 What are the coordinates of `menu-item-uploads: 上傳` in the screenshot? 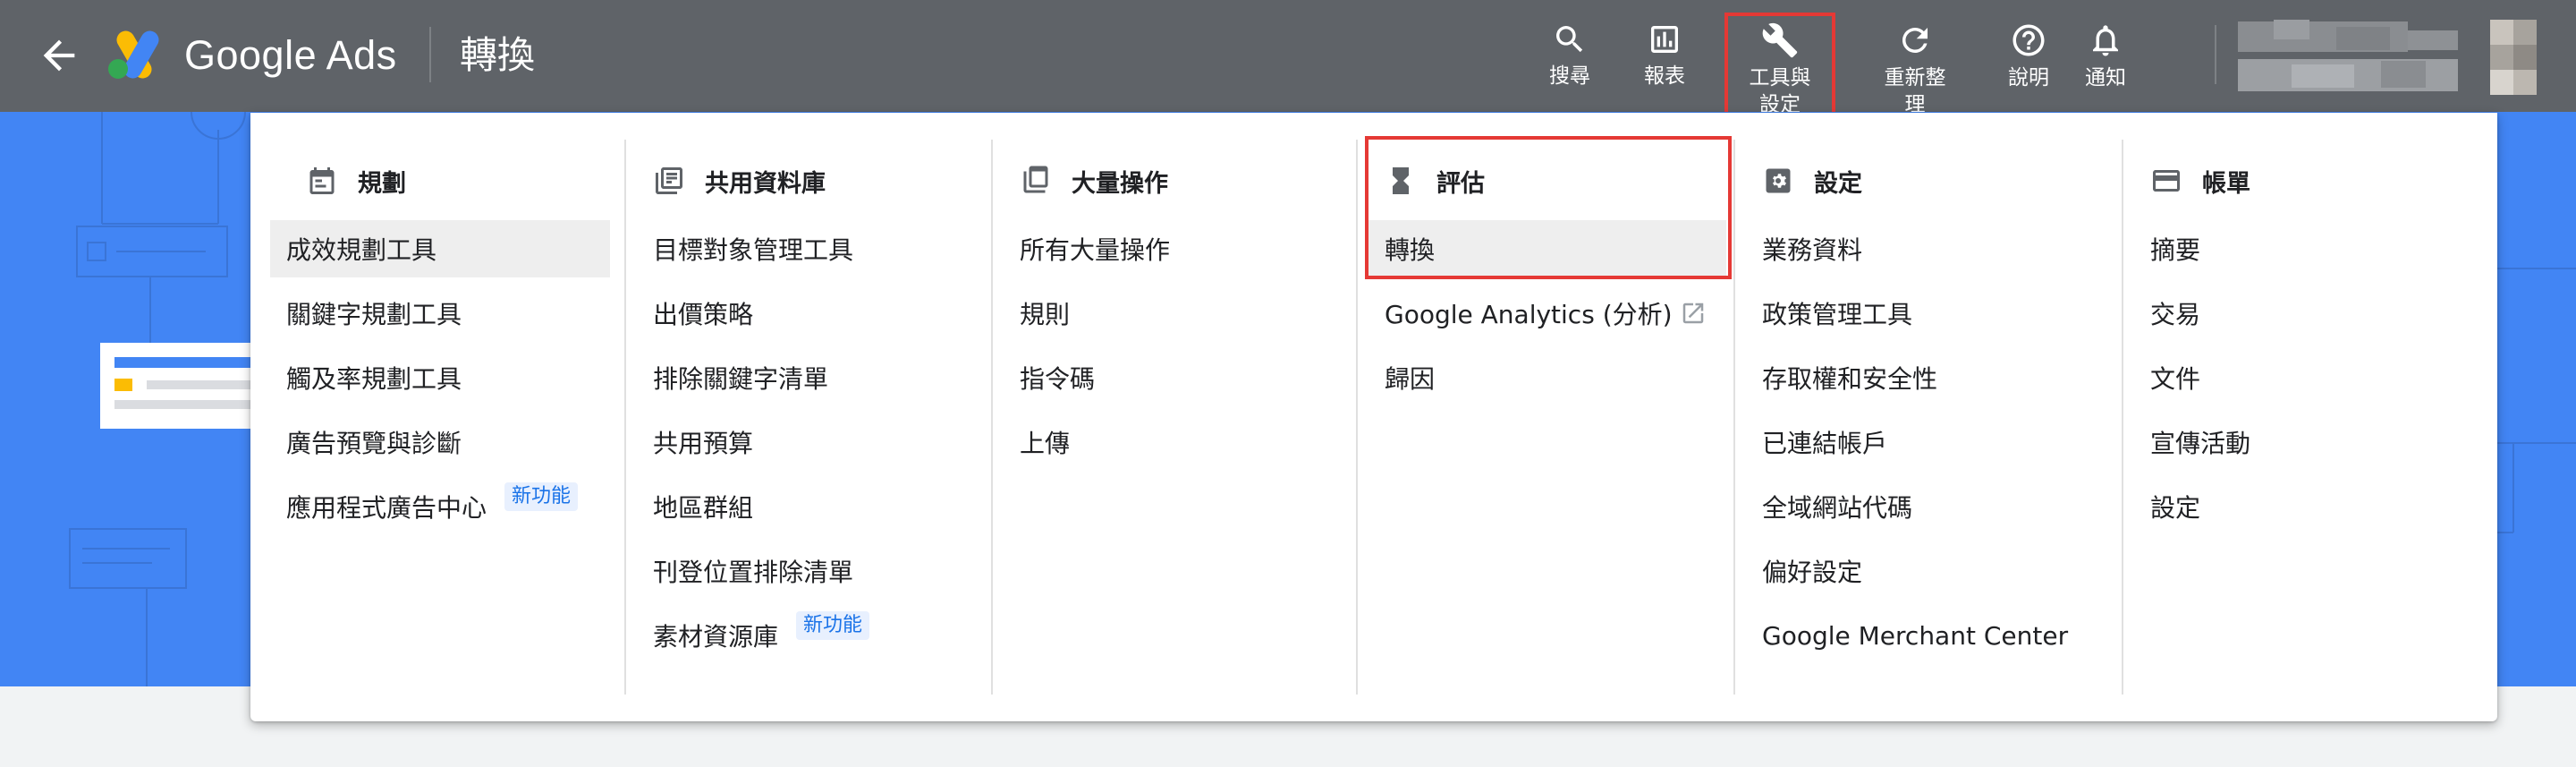 It's located at (1037, 442).